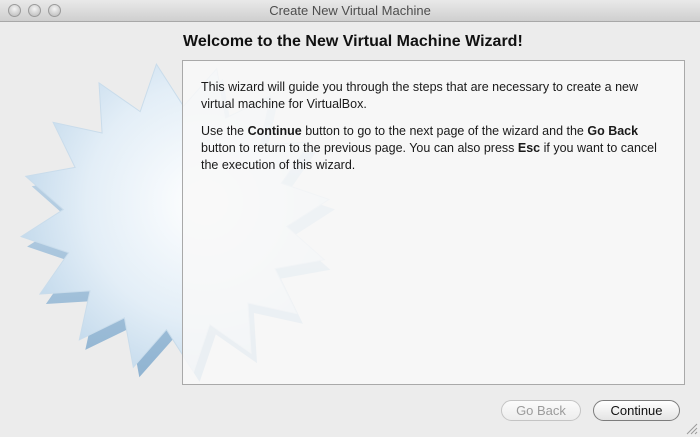 The height and width of the screenshot is (437, 700). I want to click on go-back-button: Go Back, so click(541, 410).